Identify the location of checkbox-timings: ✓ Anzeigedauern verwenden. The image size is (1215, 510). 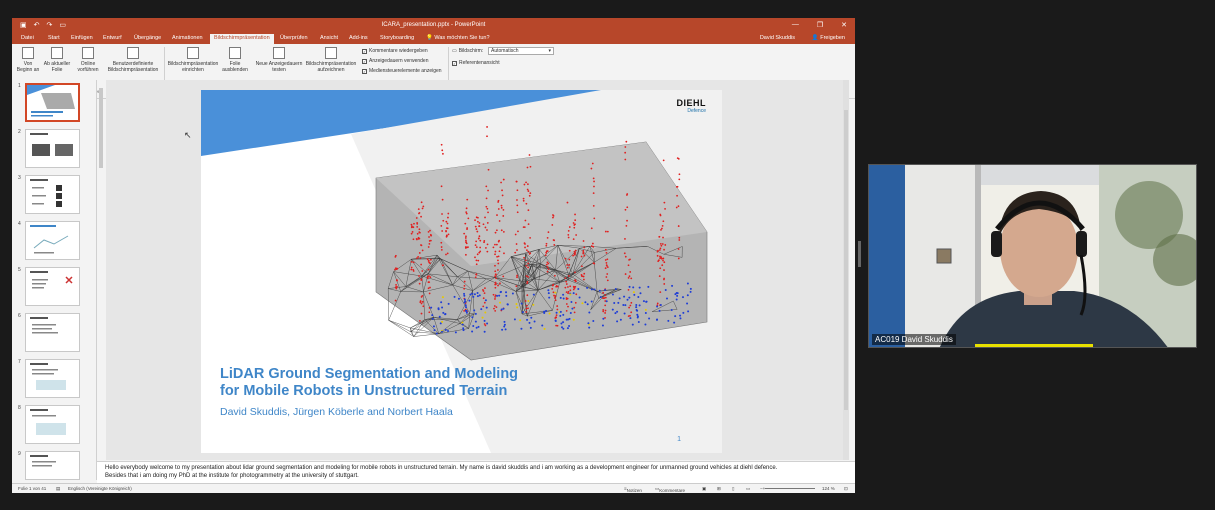
(395, 61).